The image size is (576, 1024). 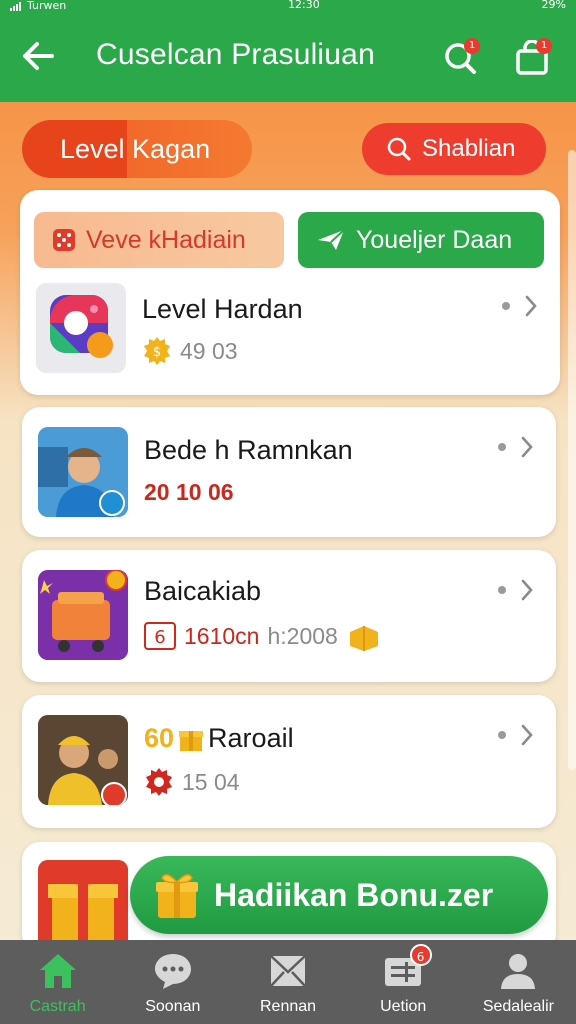 I want to click on tab-daily-level: Veve kHadiain, so click(x=159, y=240).